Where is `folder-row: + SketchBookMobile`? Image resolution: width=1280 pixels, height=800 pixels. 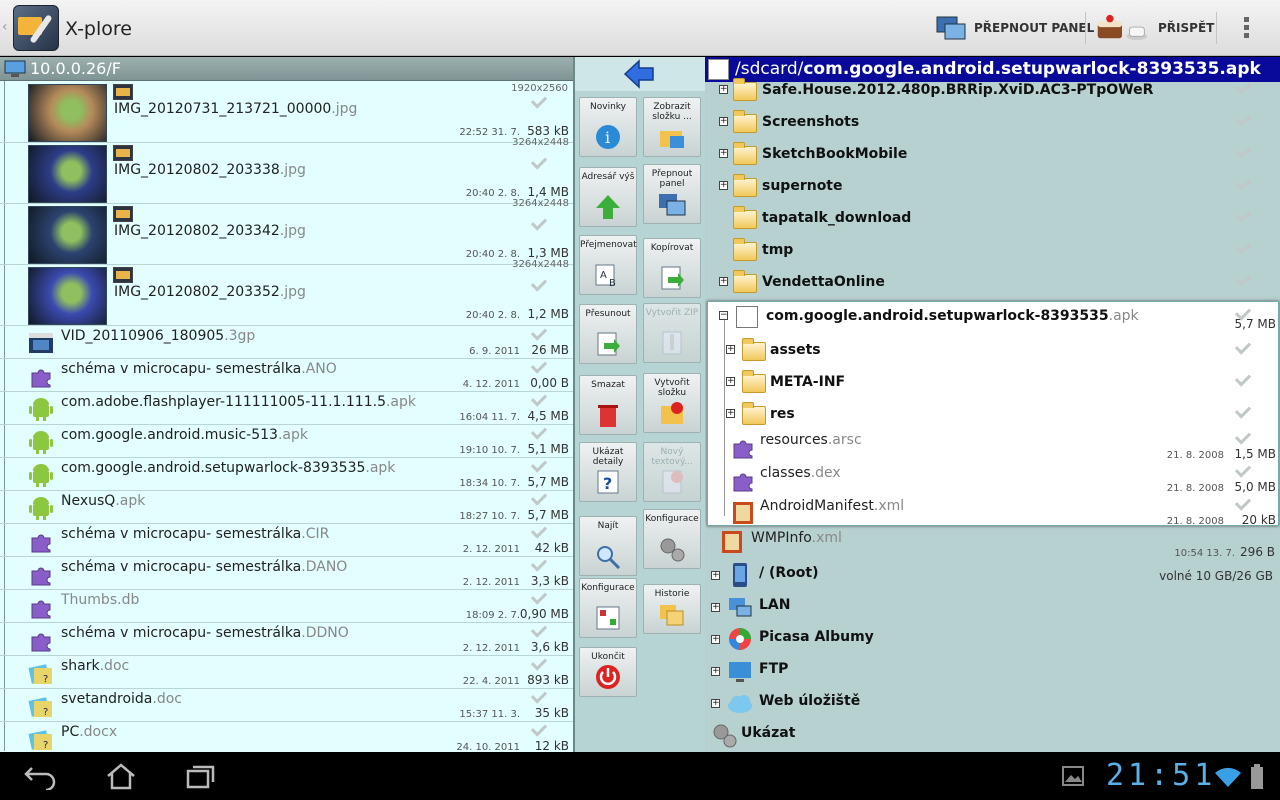
folder-row: + SketchBookMobile is located at coordinates (992, 154).